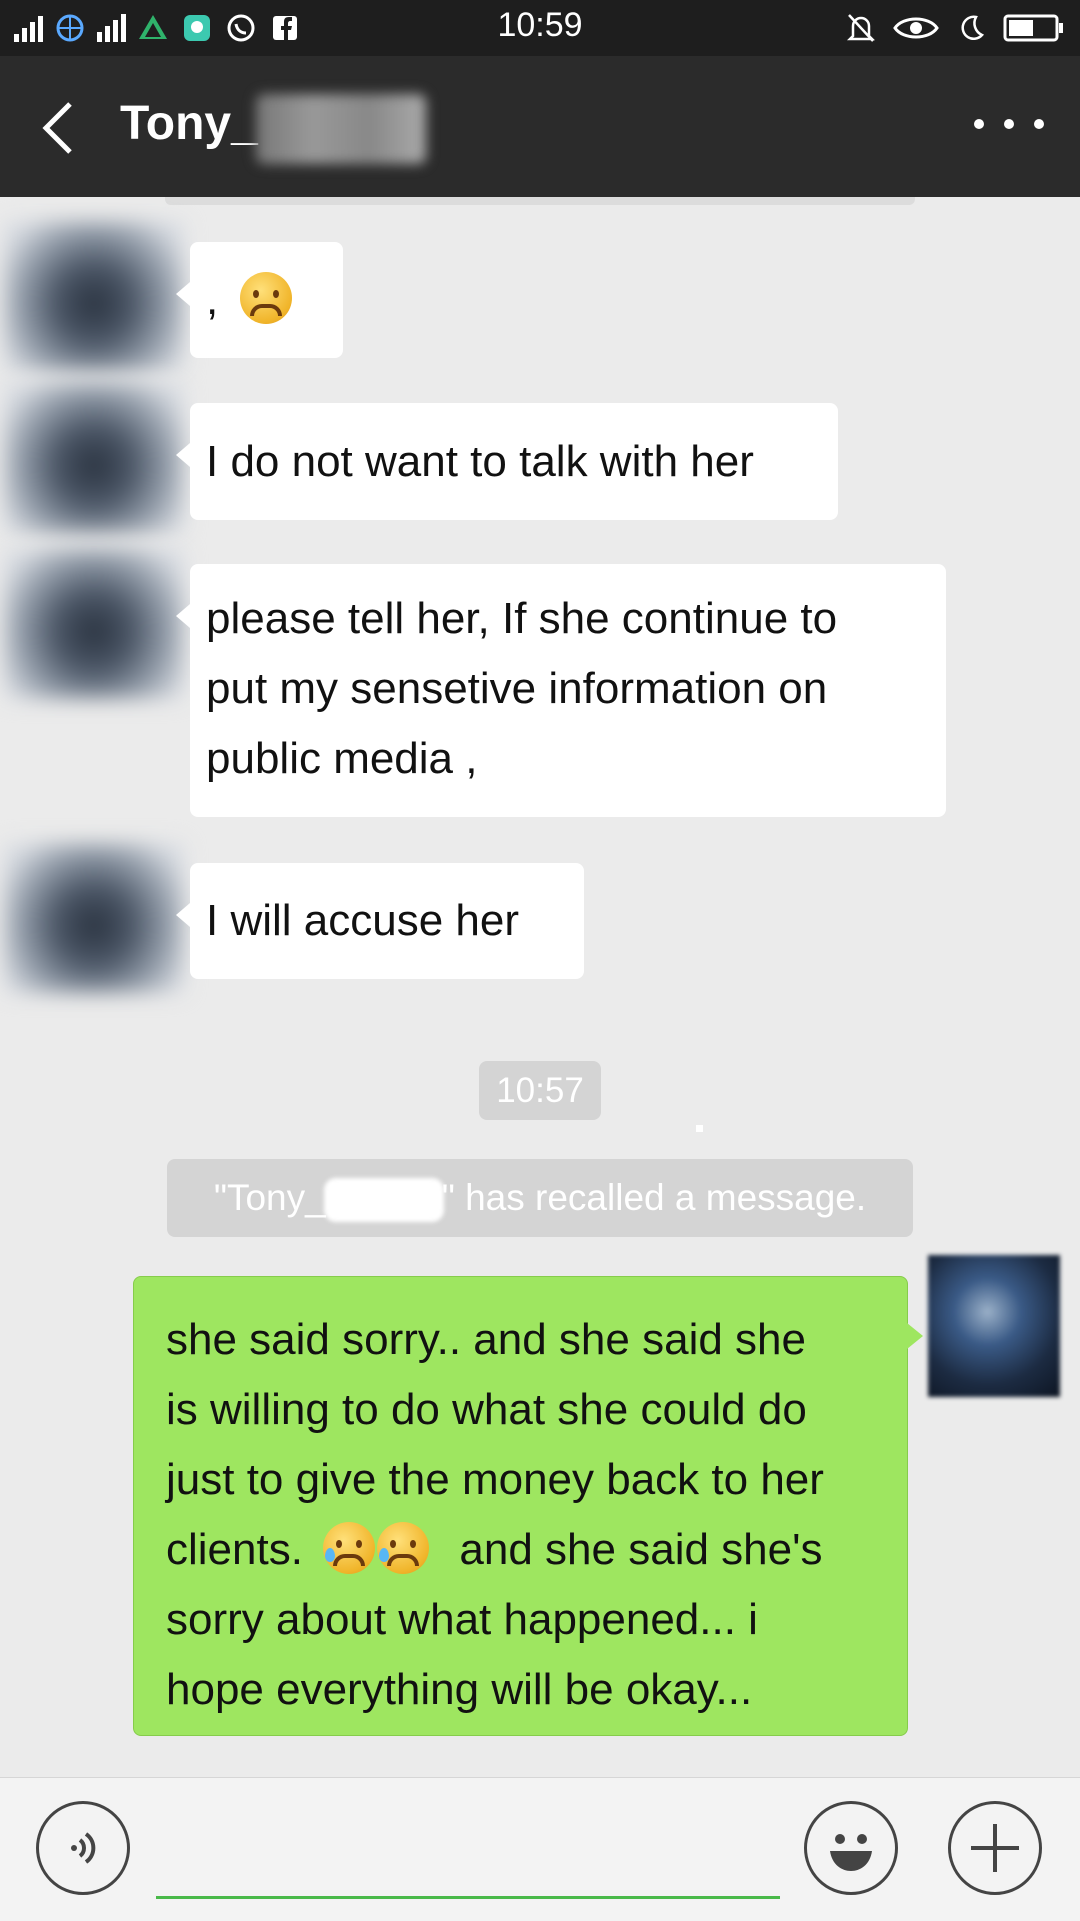 The width and height of the screenshot is (1080, 1921). Describe the element at coordinates (540, 126) in the screenshot. I see `chat-header: Tony_` at that location.